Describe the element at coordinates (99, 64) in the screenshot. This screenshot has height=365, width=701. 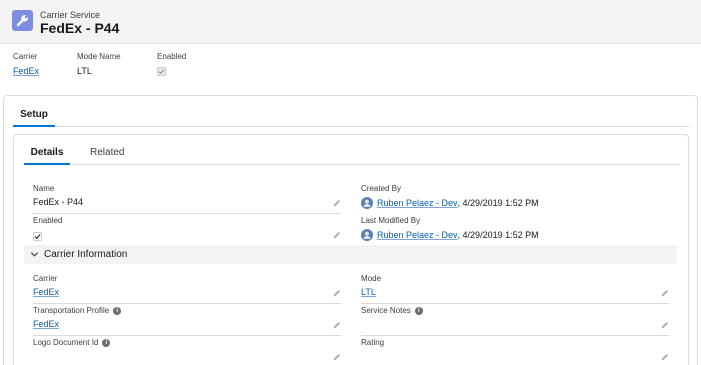
I see `highlight-mode-name: Mode Name LTL` at that location.